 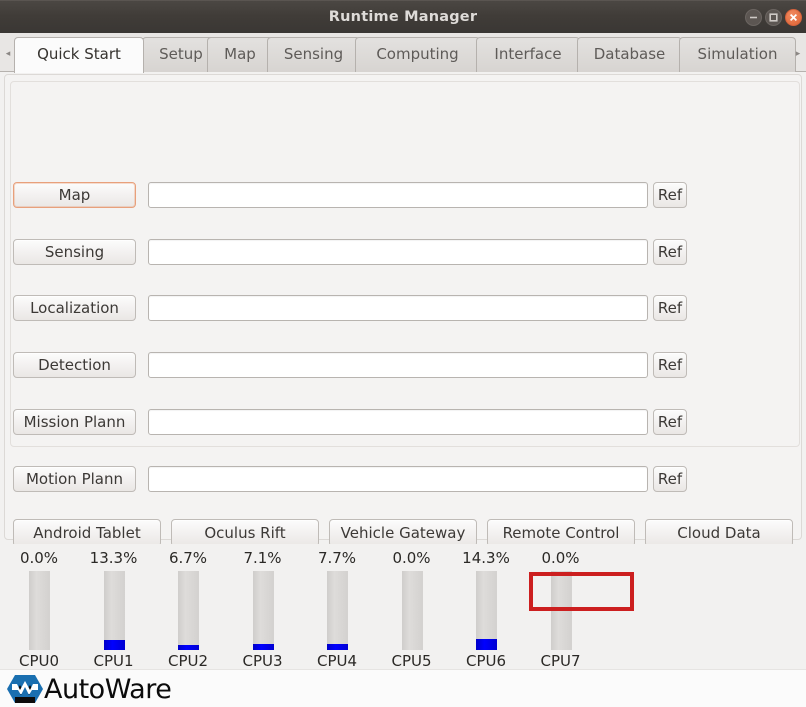 What do you see at coordinates (113, 661) in the screenshot?
I see `cpu-name-label: CPU1` at bounding box center [113, 661].